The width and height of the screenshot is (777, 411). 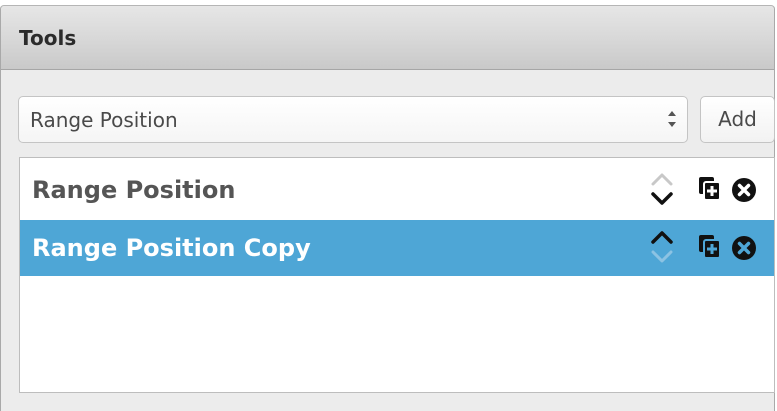 I want to click on add-button: Add, so click(x=737, y=119).